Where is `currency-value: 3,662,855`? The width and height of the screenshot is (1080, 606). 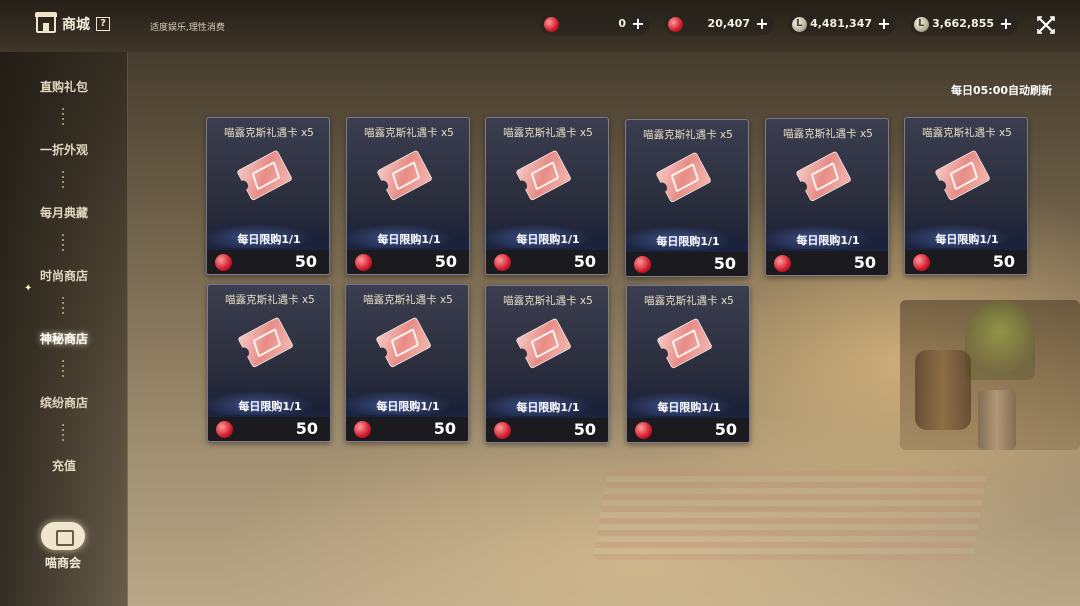 currency-value: 3,662,855 is located at coordinates (963, 23).